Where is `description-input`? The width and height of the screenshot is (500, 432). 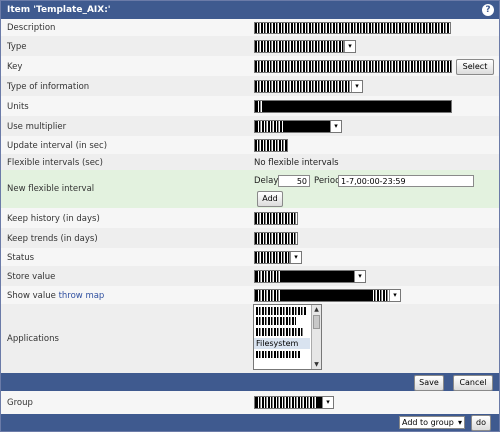 description-input is located at coordinates (352, 28).